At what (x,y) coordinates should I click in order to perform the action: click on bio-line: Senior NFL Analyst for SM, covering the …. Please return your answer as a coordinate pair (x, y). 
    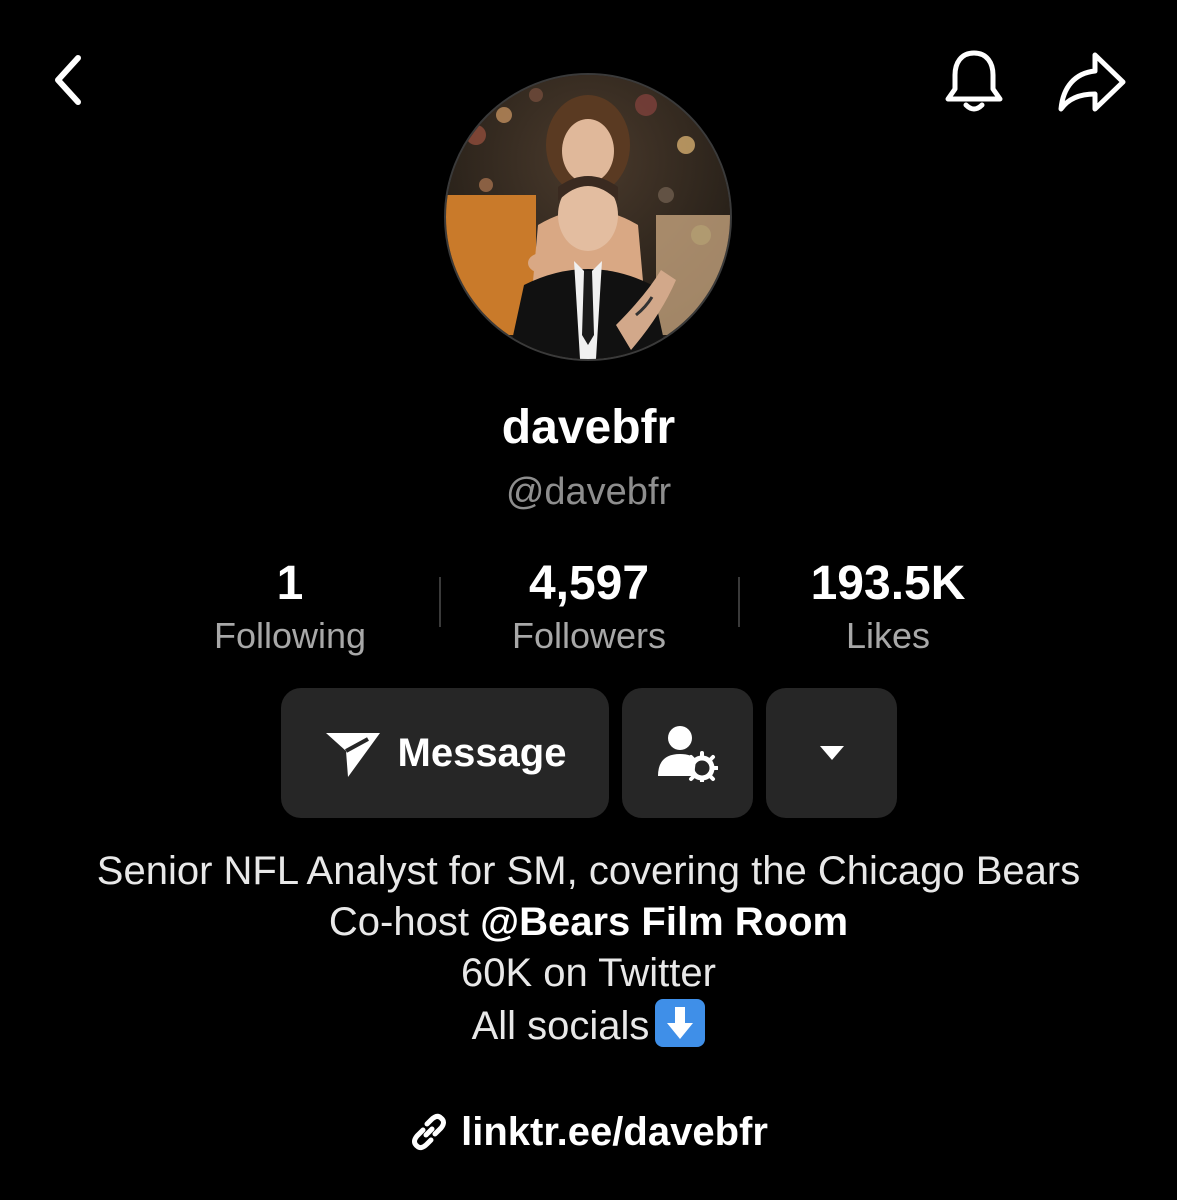
    Looking at the image, I should click on (588, 871).